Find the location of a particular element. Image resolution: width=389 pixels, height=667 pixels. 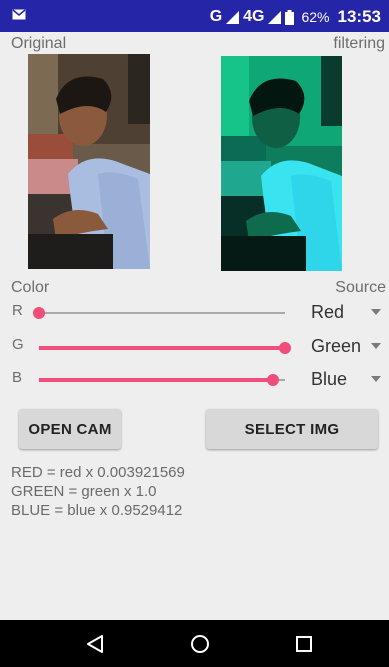

g-slider is located at coordinates (165, 348).